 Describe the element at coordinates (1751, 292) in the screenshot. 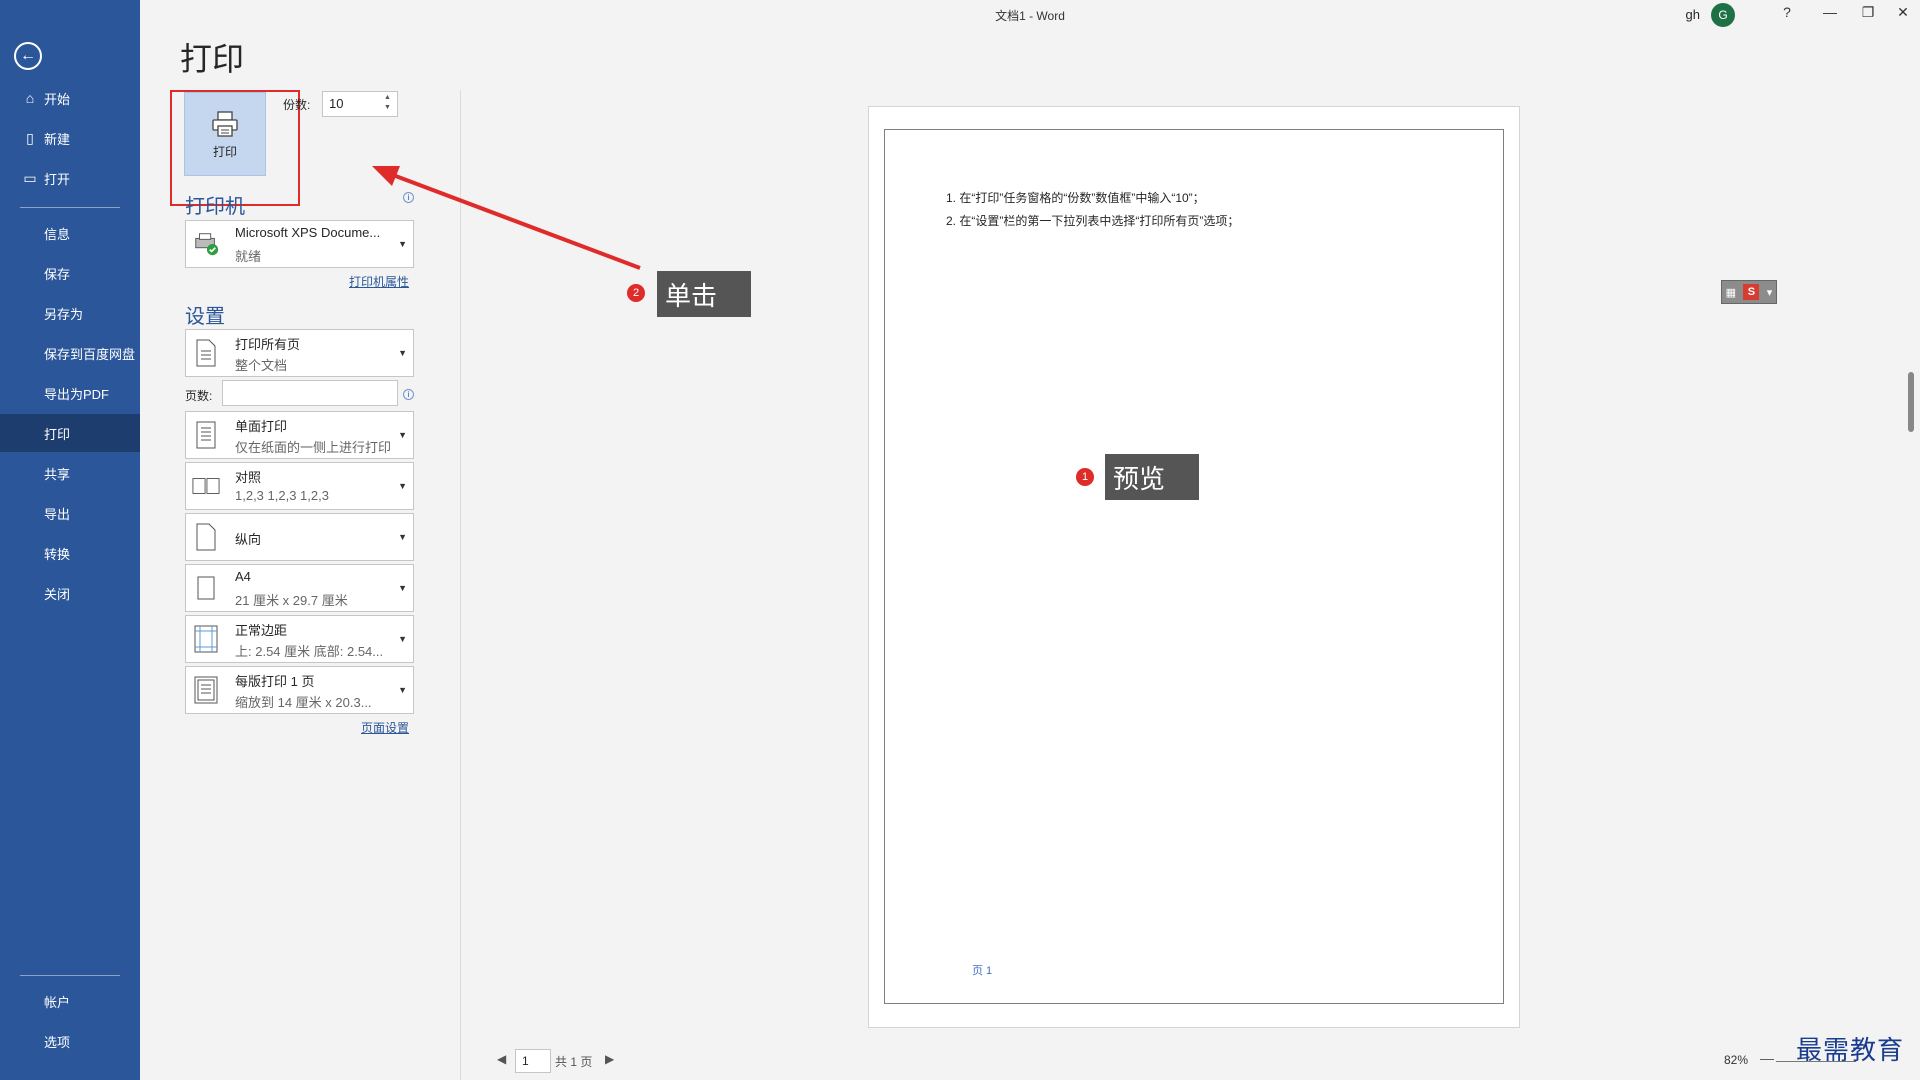

I see `sogou-icon: S` at that location.